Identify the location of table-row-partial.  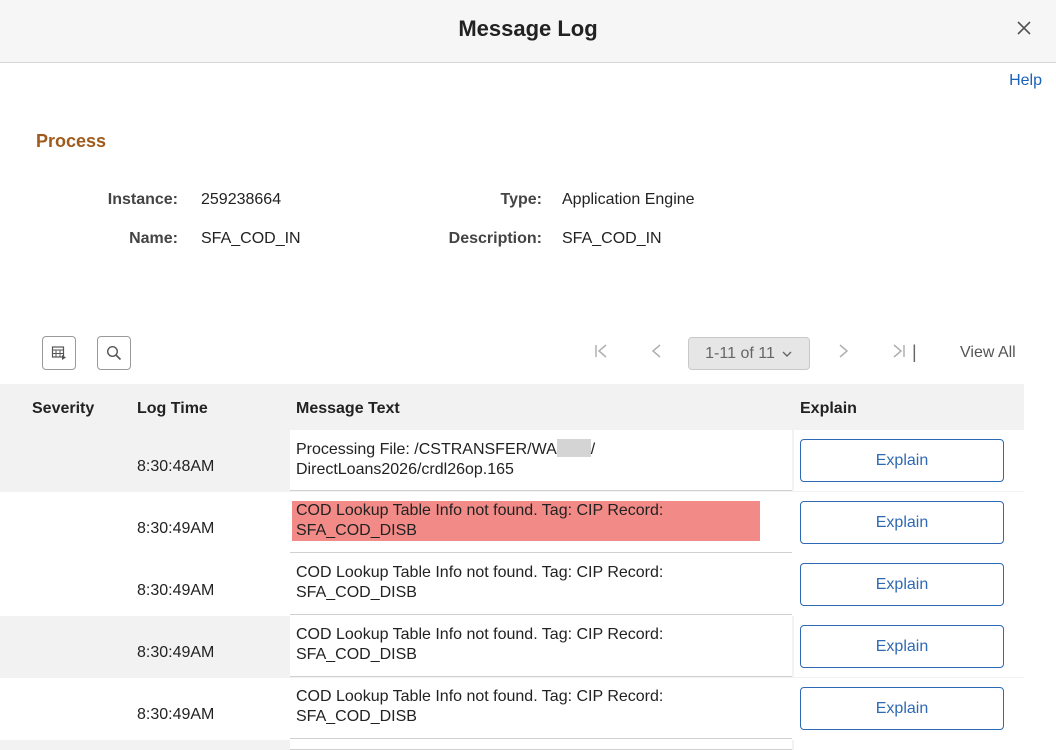
(512, 745).